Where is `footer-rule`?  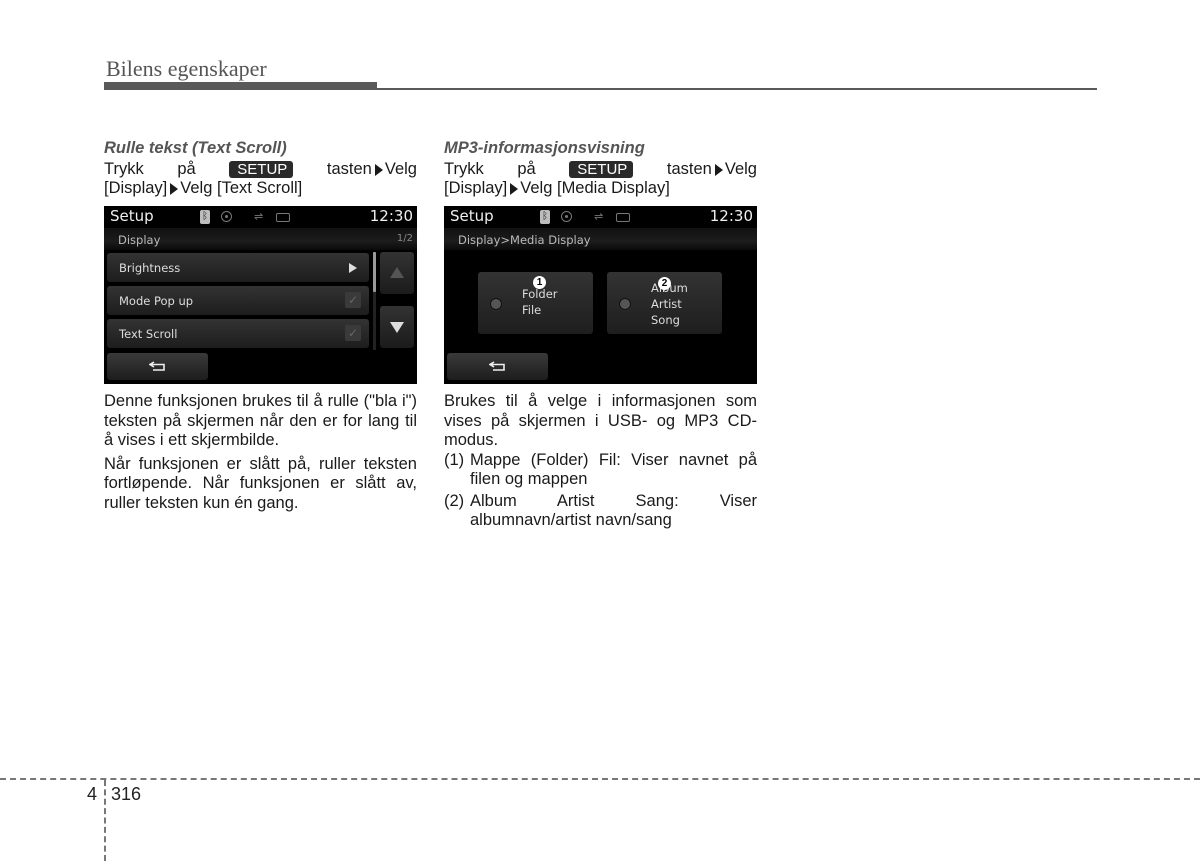
footer-rule is located at coordinates (600, 779).